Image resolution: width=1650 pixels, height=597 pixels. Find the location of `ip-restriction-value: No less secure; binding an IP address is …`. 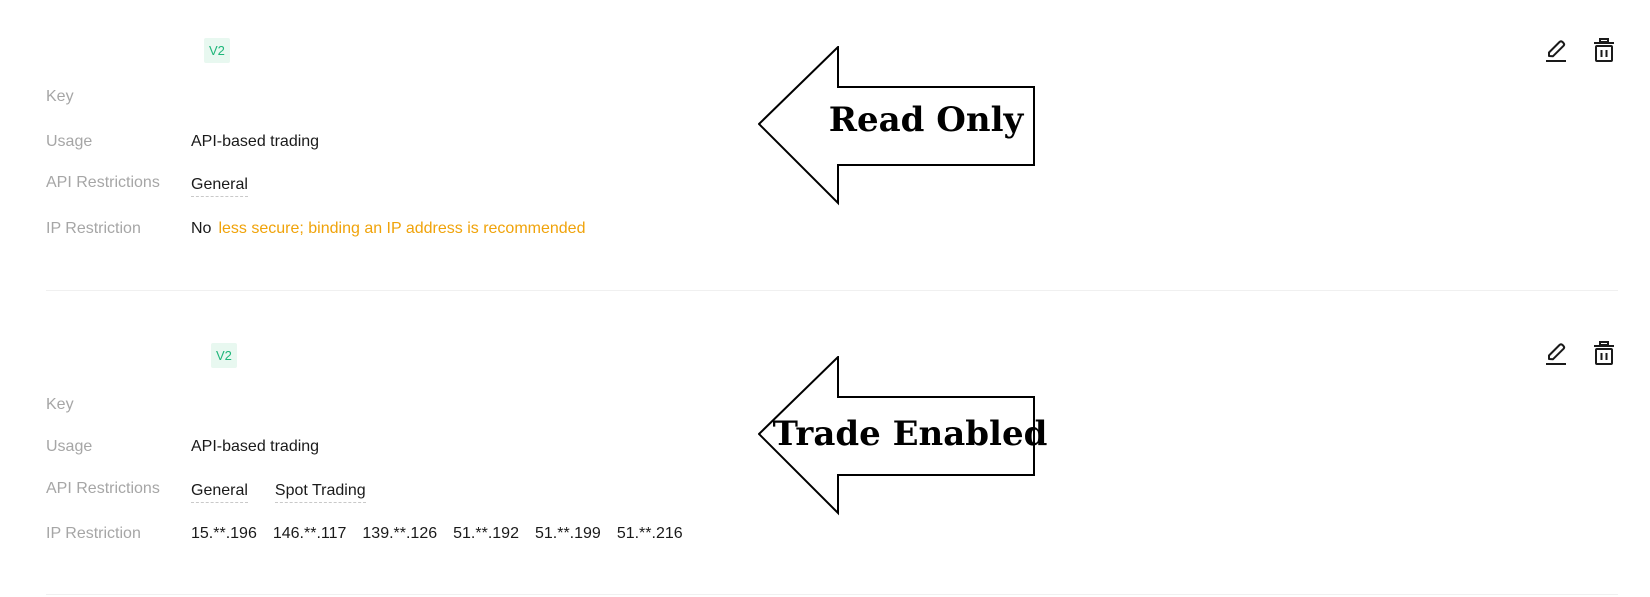

ip-restriction-value: No less secure; binding an IP address is … is located at coordinates (388, 229).